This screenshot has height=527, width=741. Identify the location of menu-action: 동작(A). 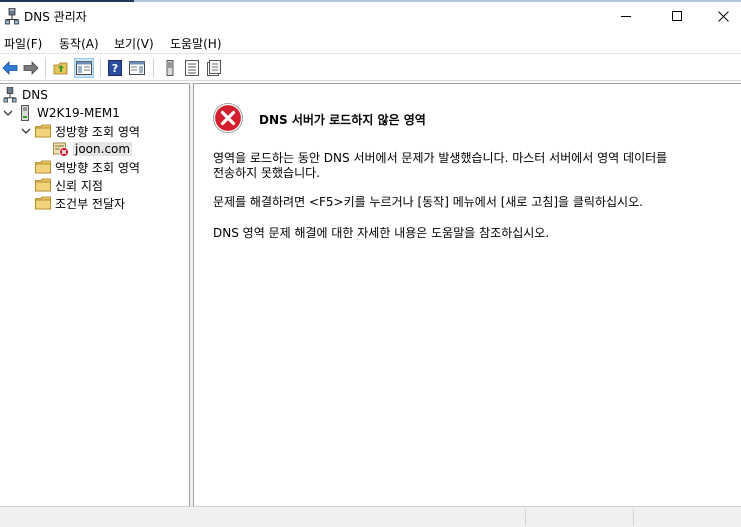
(79, 43).